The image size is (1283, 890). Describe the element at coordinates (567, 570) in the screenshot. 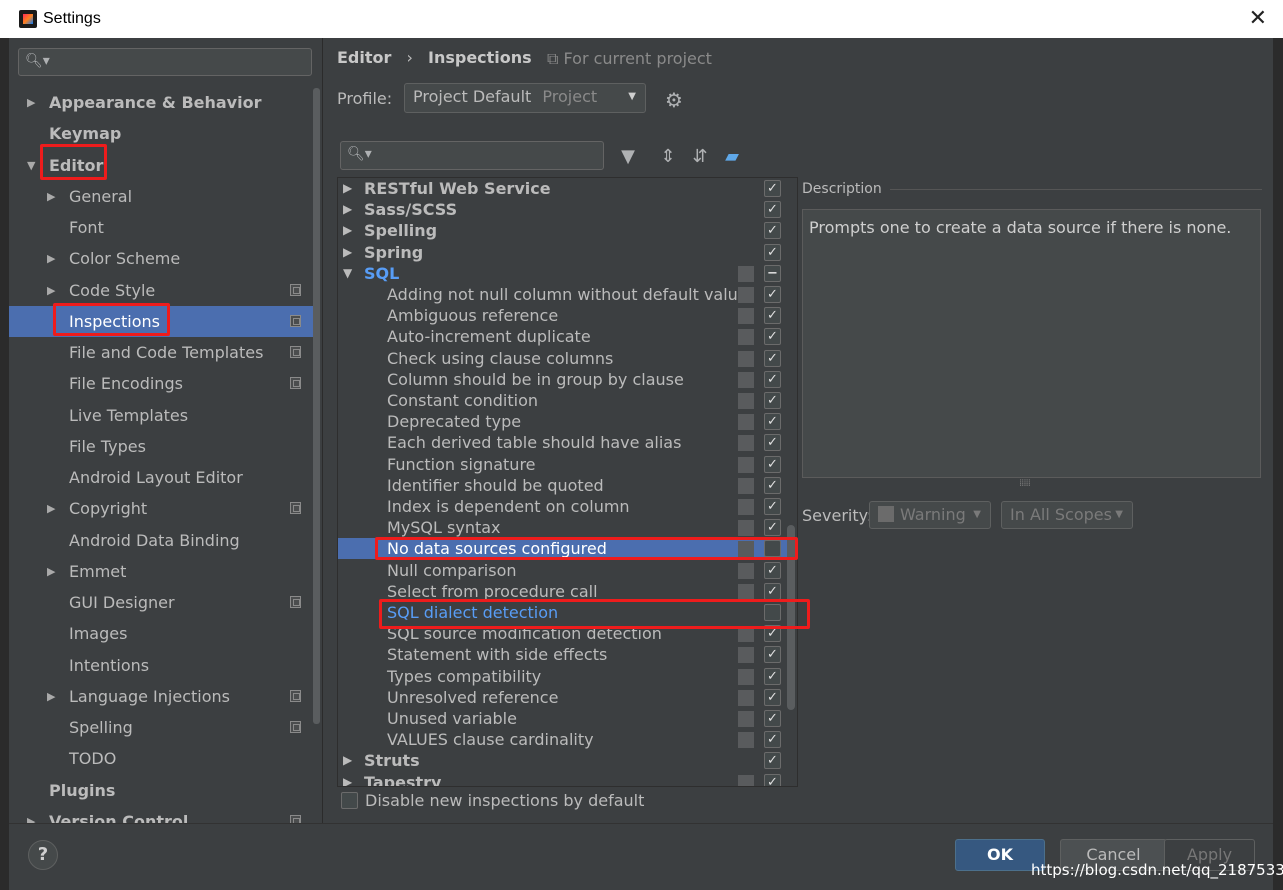

I see `inspection-row: Null comparison ✓` at that location.